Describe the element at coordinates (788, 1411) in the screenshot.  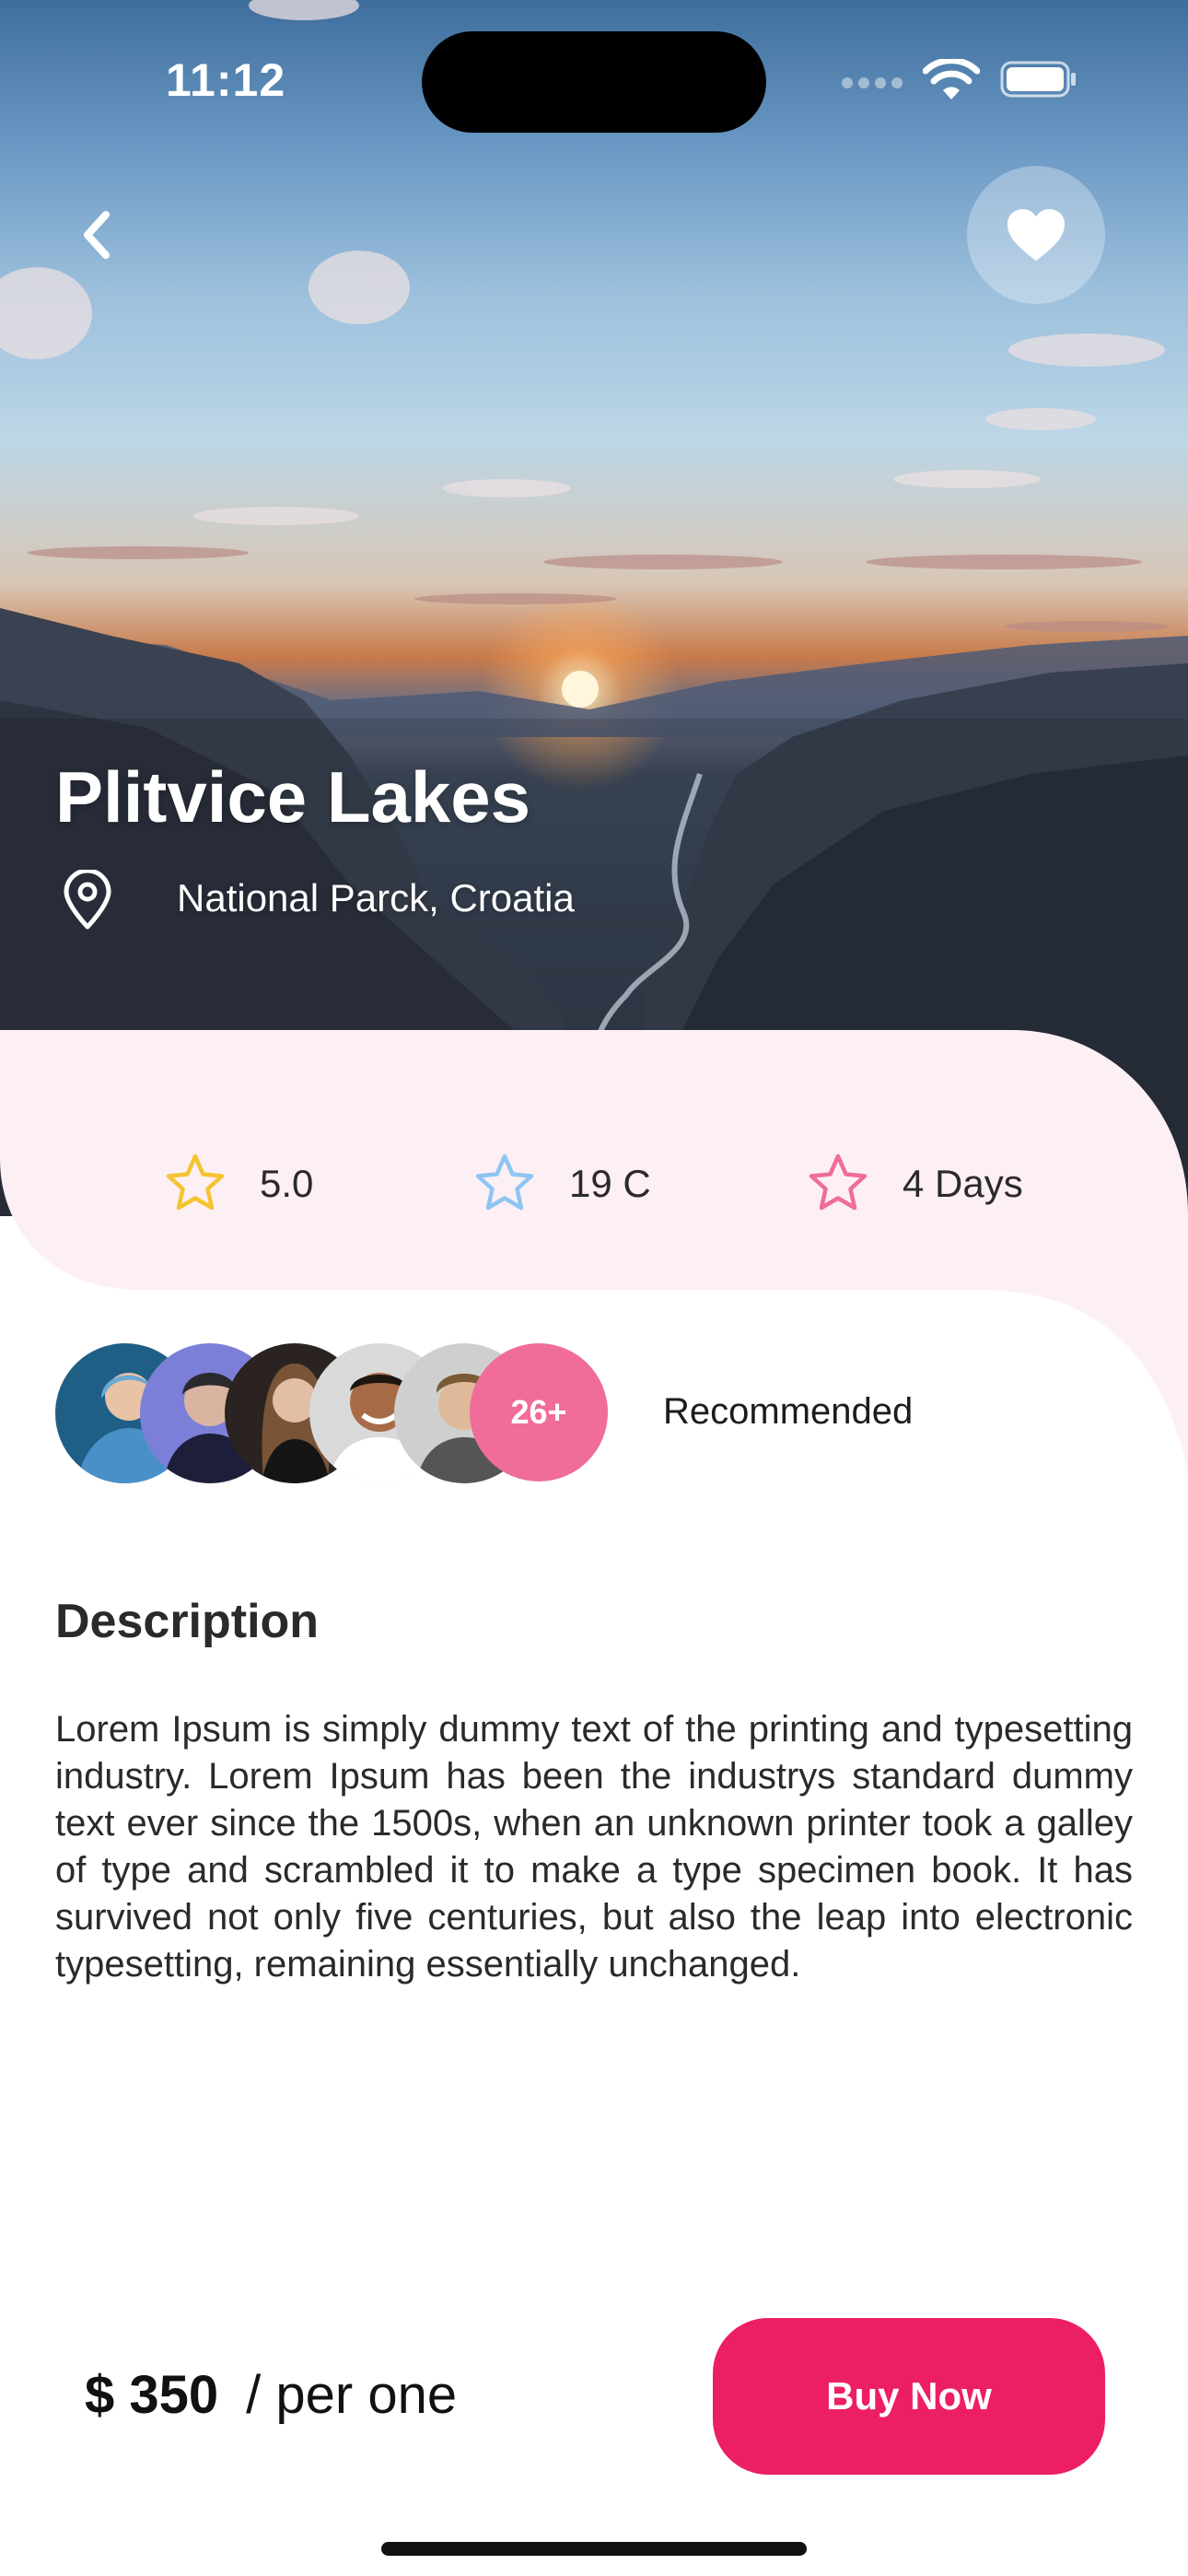
I see `recommended-label: Recommended` at that location.